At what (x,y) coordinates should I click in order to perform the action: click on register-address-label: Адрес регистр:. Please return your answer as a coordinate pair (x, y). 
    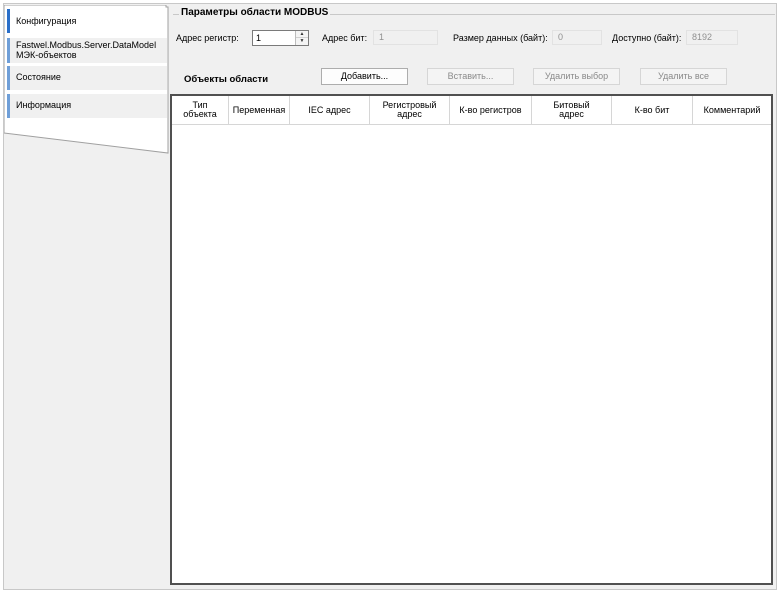
    Looking at the image, I should click on (207, 38).